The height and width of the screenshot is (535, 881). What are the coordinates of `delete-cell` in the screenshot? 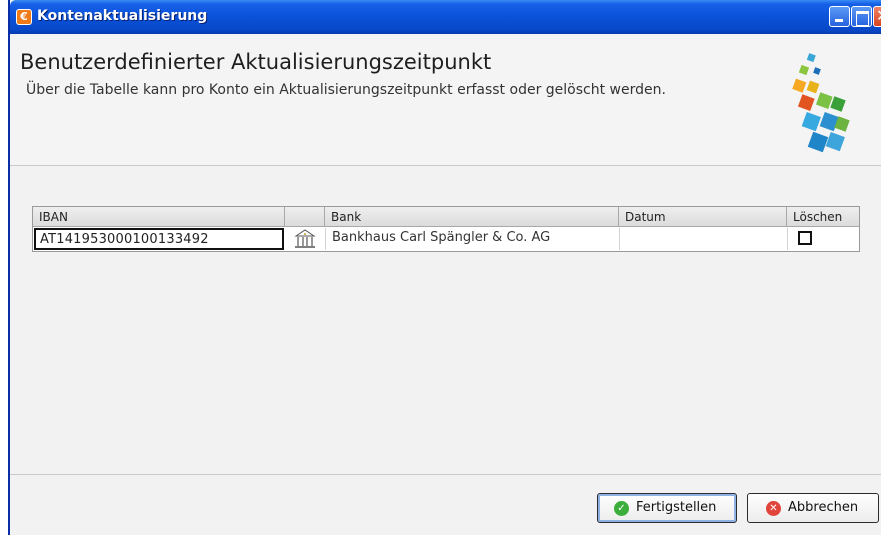 It's located at (824, 239).